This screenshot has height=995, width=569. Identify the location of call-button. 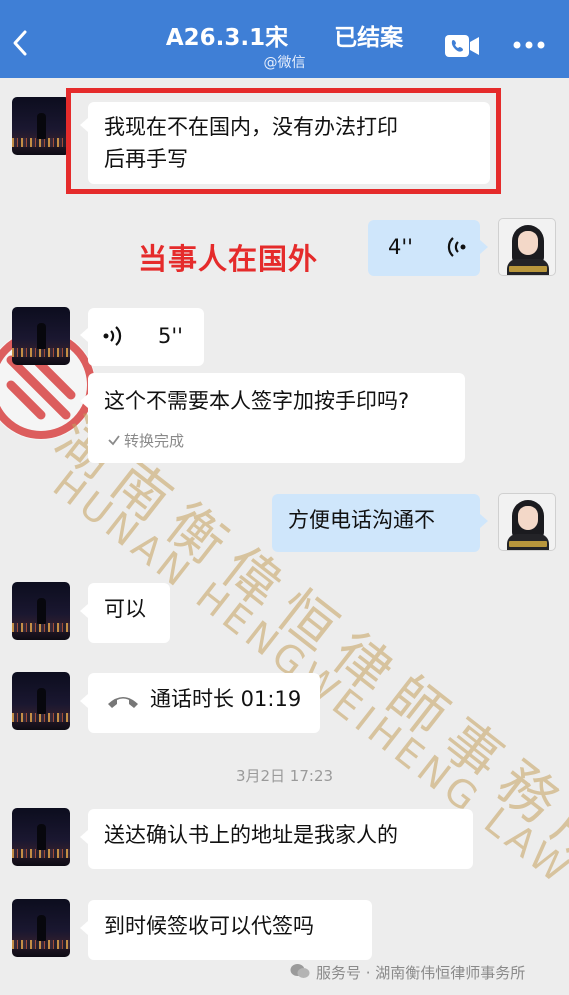
(462, 46).